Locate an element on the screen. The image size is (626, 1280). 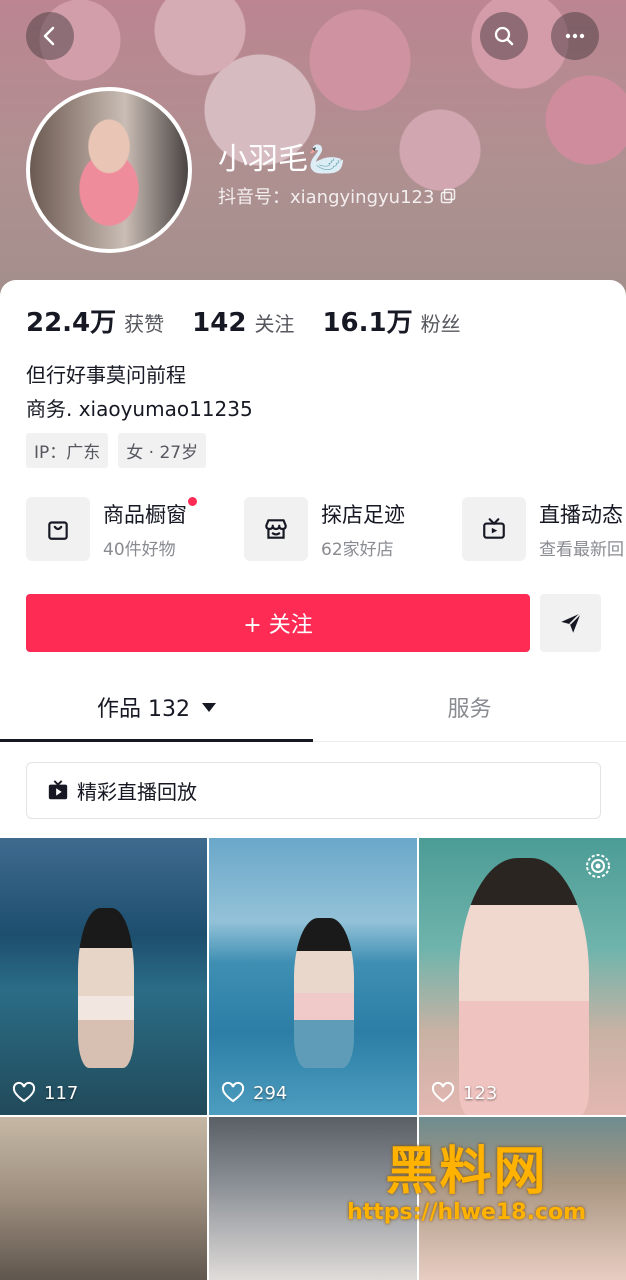
video-thumbnail: 294 is located at coordinates (313, 976).